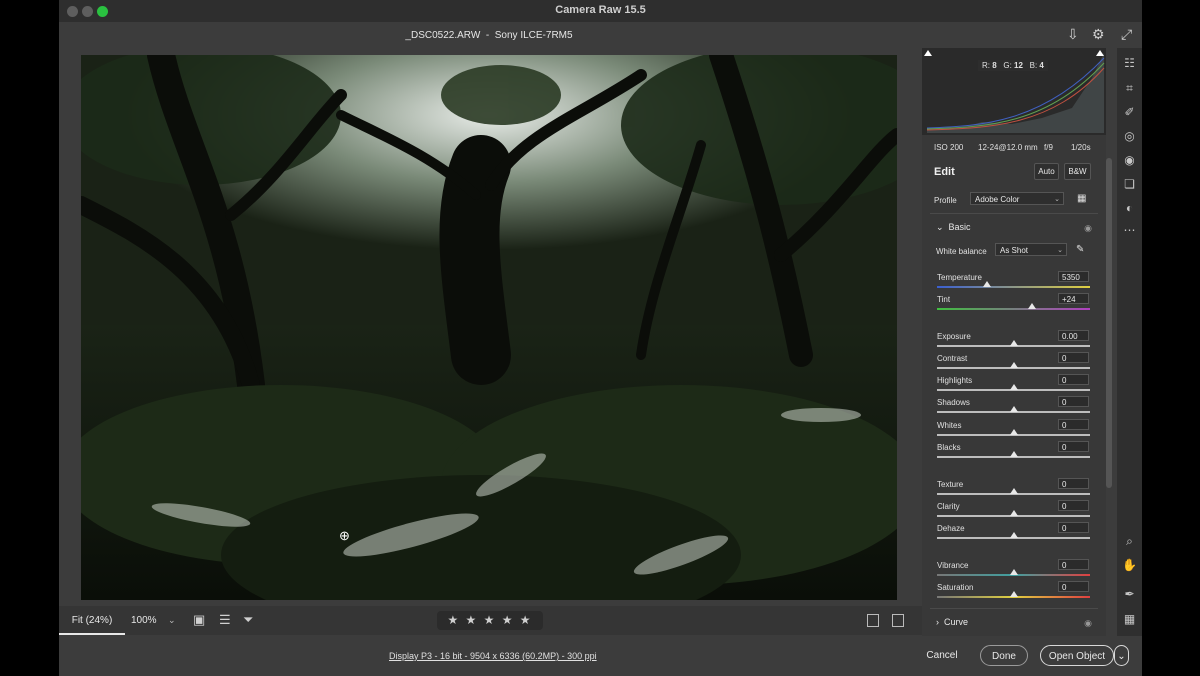 Image resolution: width=1200 pixels, height=676 pixels. Describe the element at coordinates (1129, 63) in the screenshot. I see `edit-sliders-icon: ☷` at that location.